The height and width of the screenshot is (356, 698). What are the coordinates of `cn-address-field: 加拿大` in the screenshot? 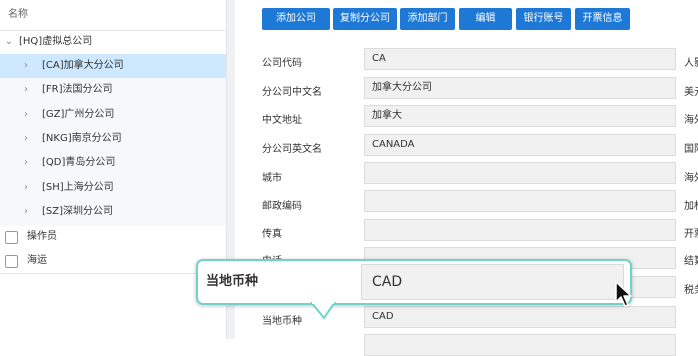 It's located at (520, 116).